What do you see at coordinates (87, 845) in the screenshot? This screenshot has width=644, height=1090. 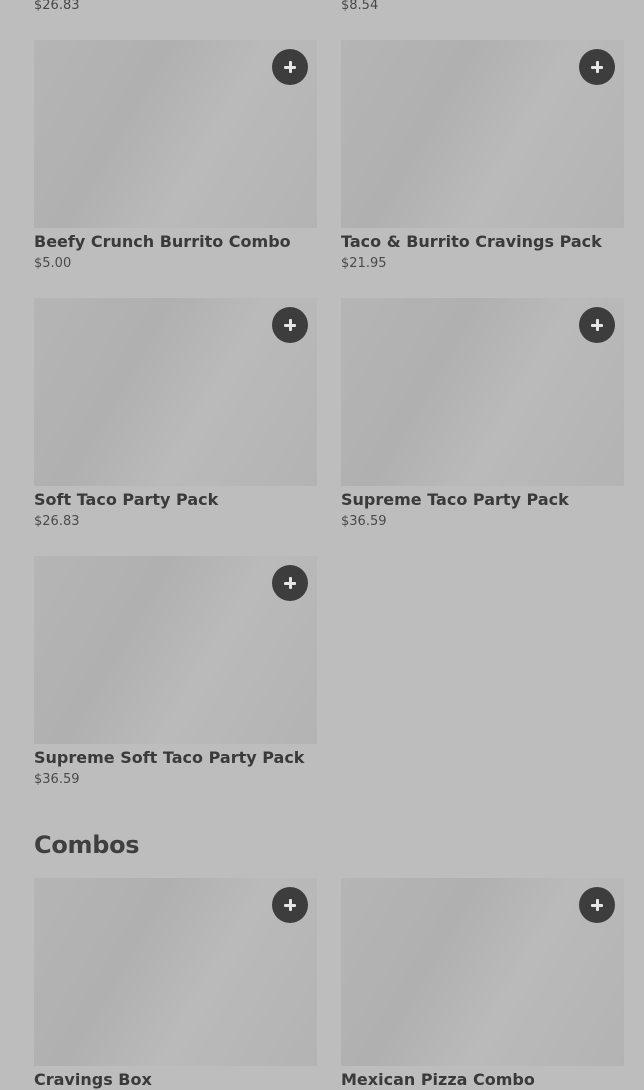 I see `section-title-combos: Combos` at bounding box center [87, 845].